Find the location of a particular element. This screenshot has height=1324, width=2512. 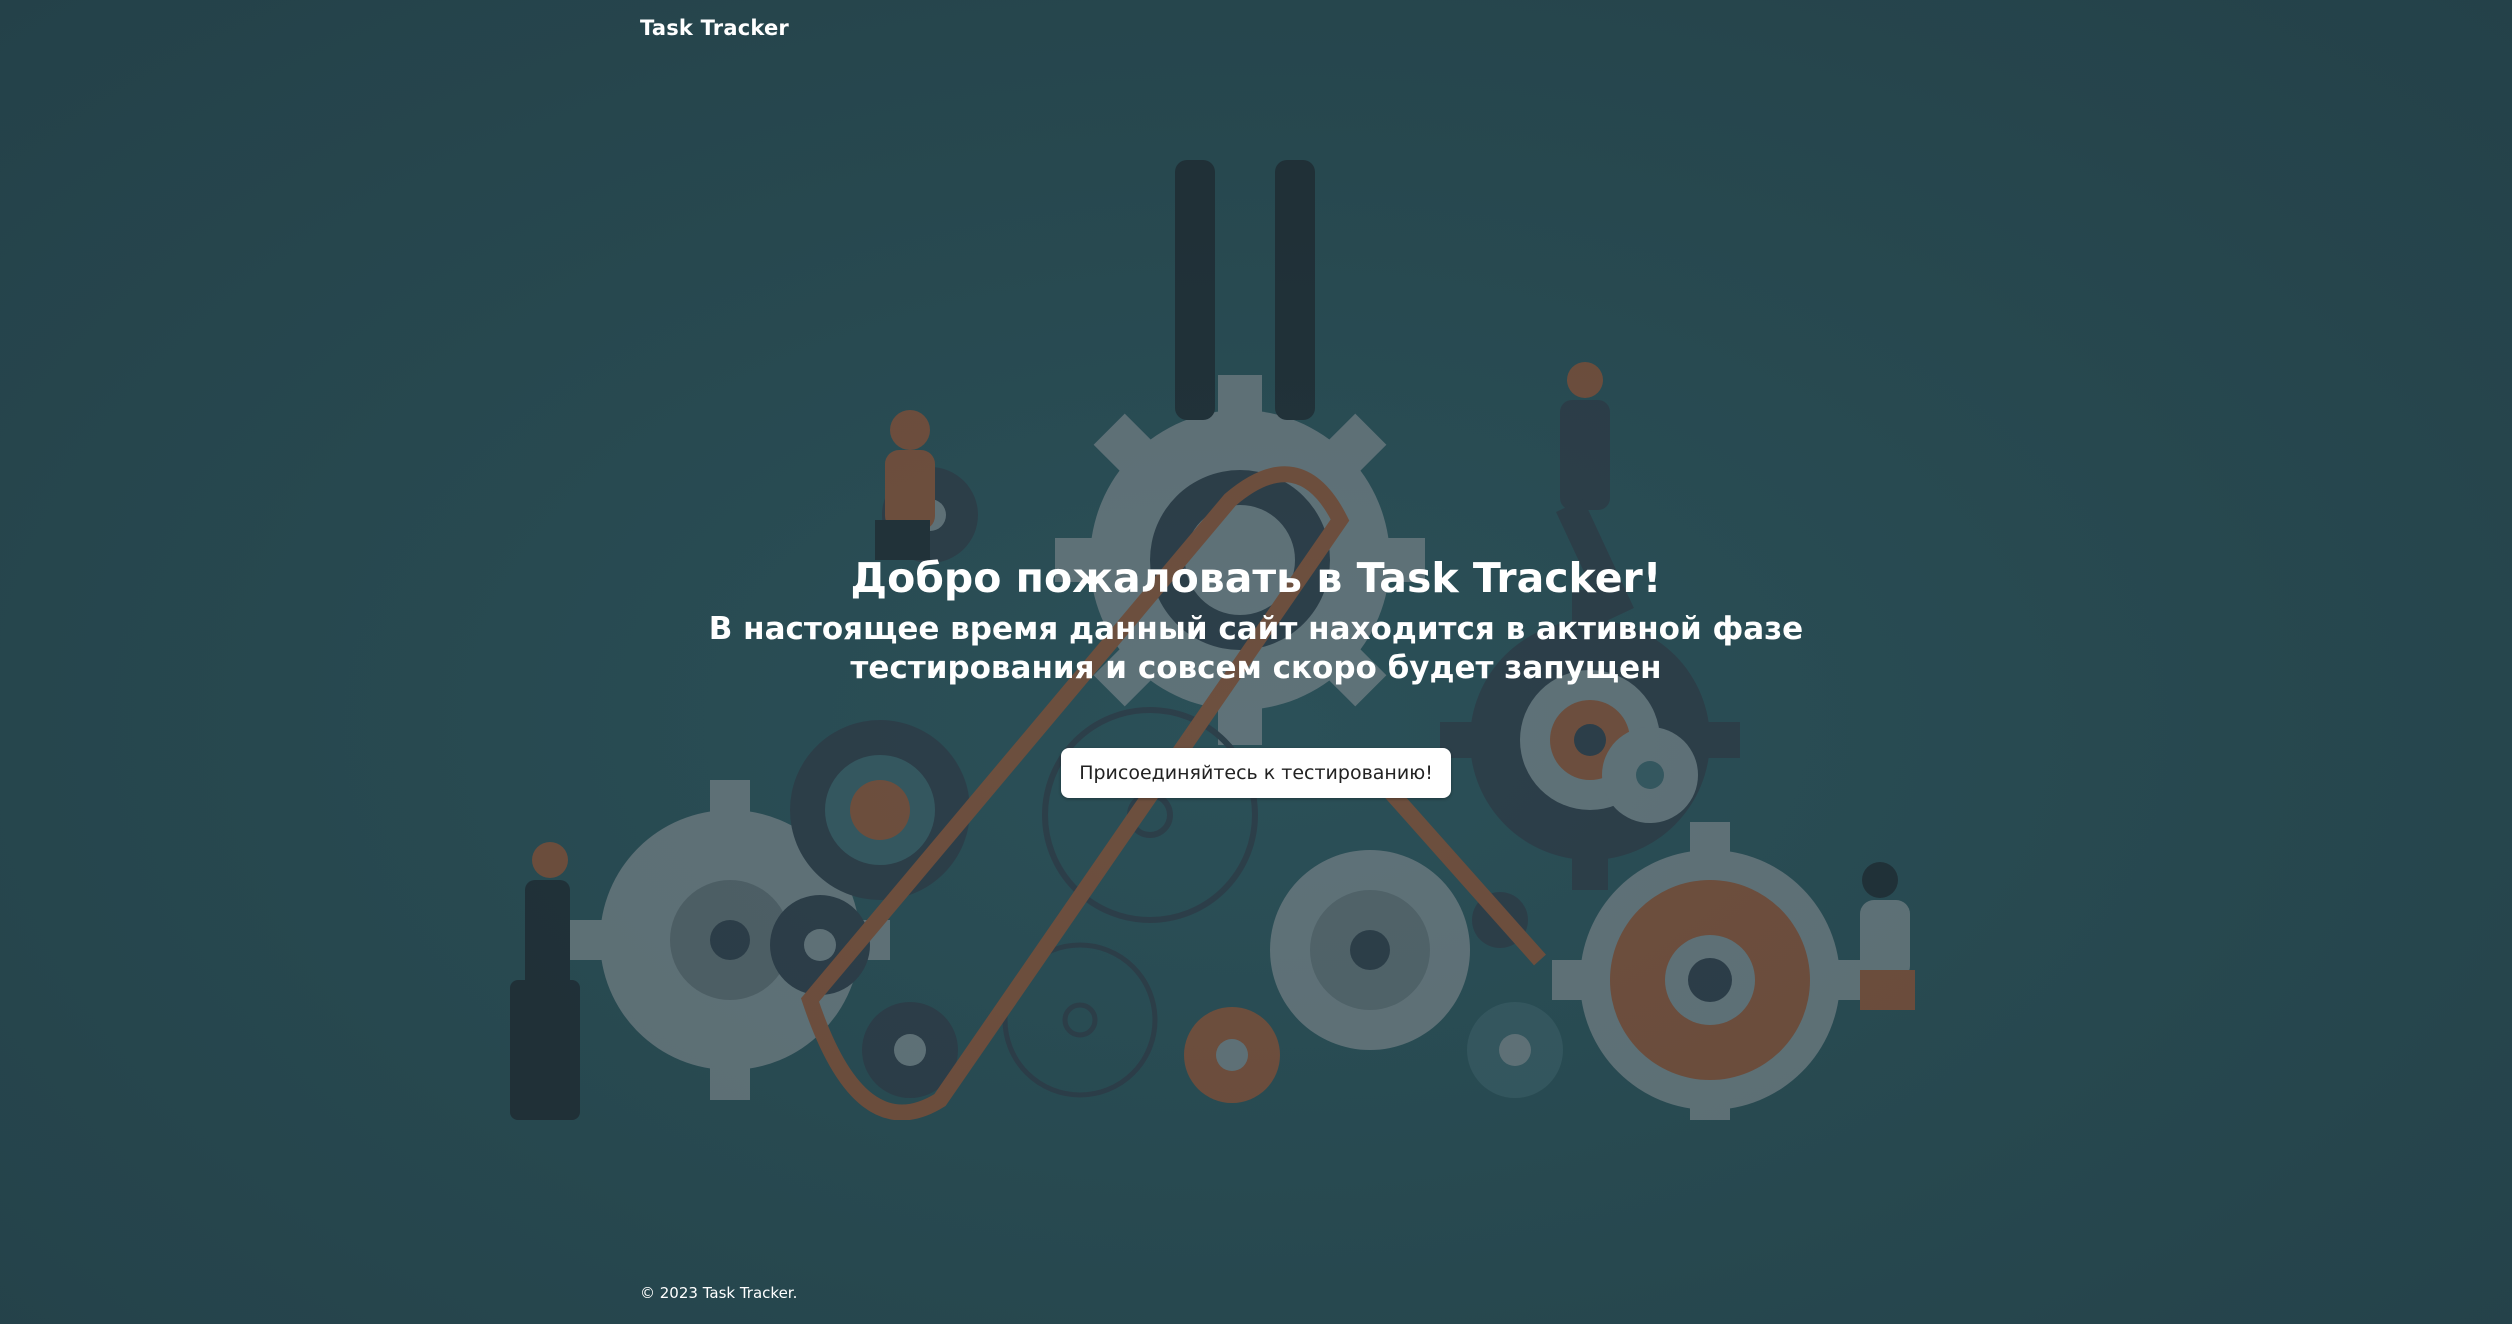

brand-link: Task Tracker is located at coordinates (714, 28).